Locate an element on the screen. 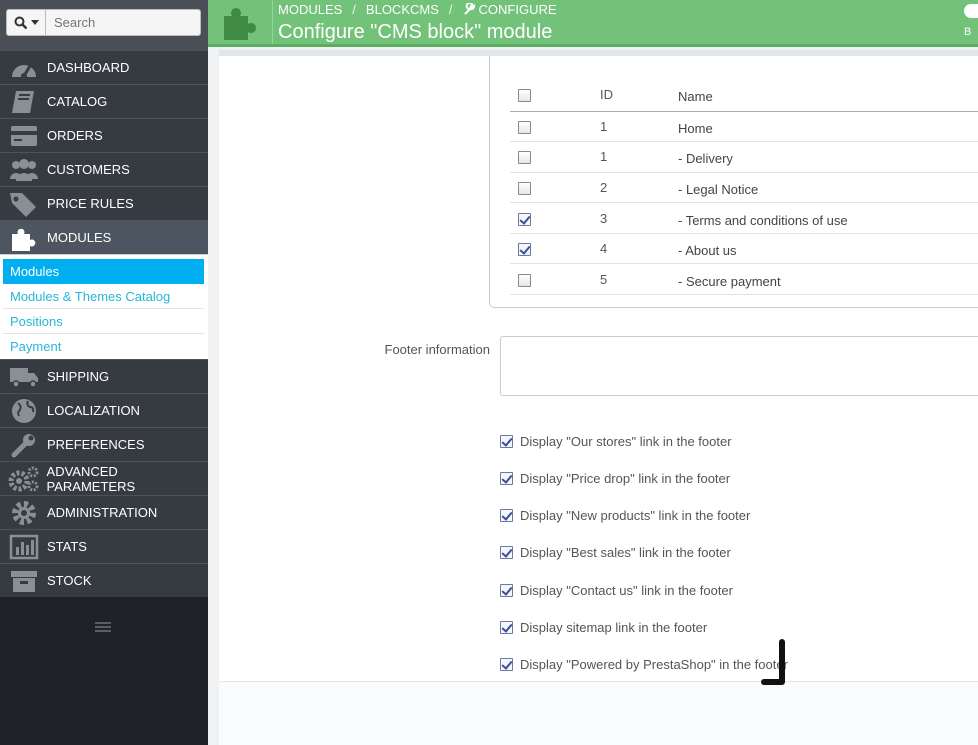 This screenshot has height=745, width=978. footer-option: Display "Our stores" link in the footer is located at coordinates (616, 441).